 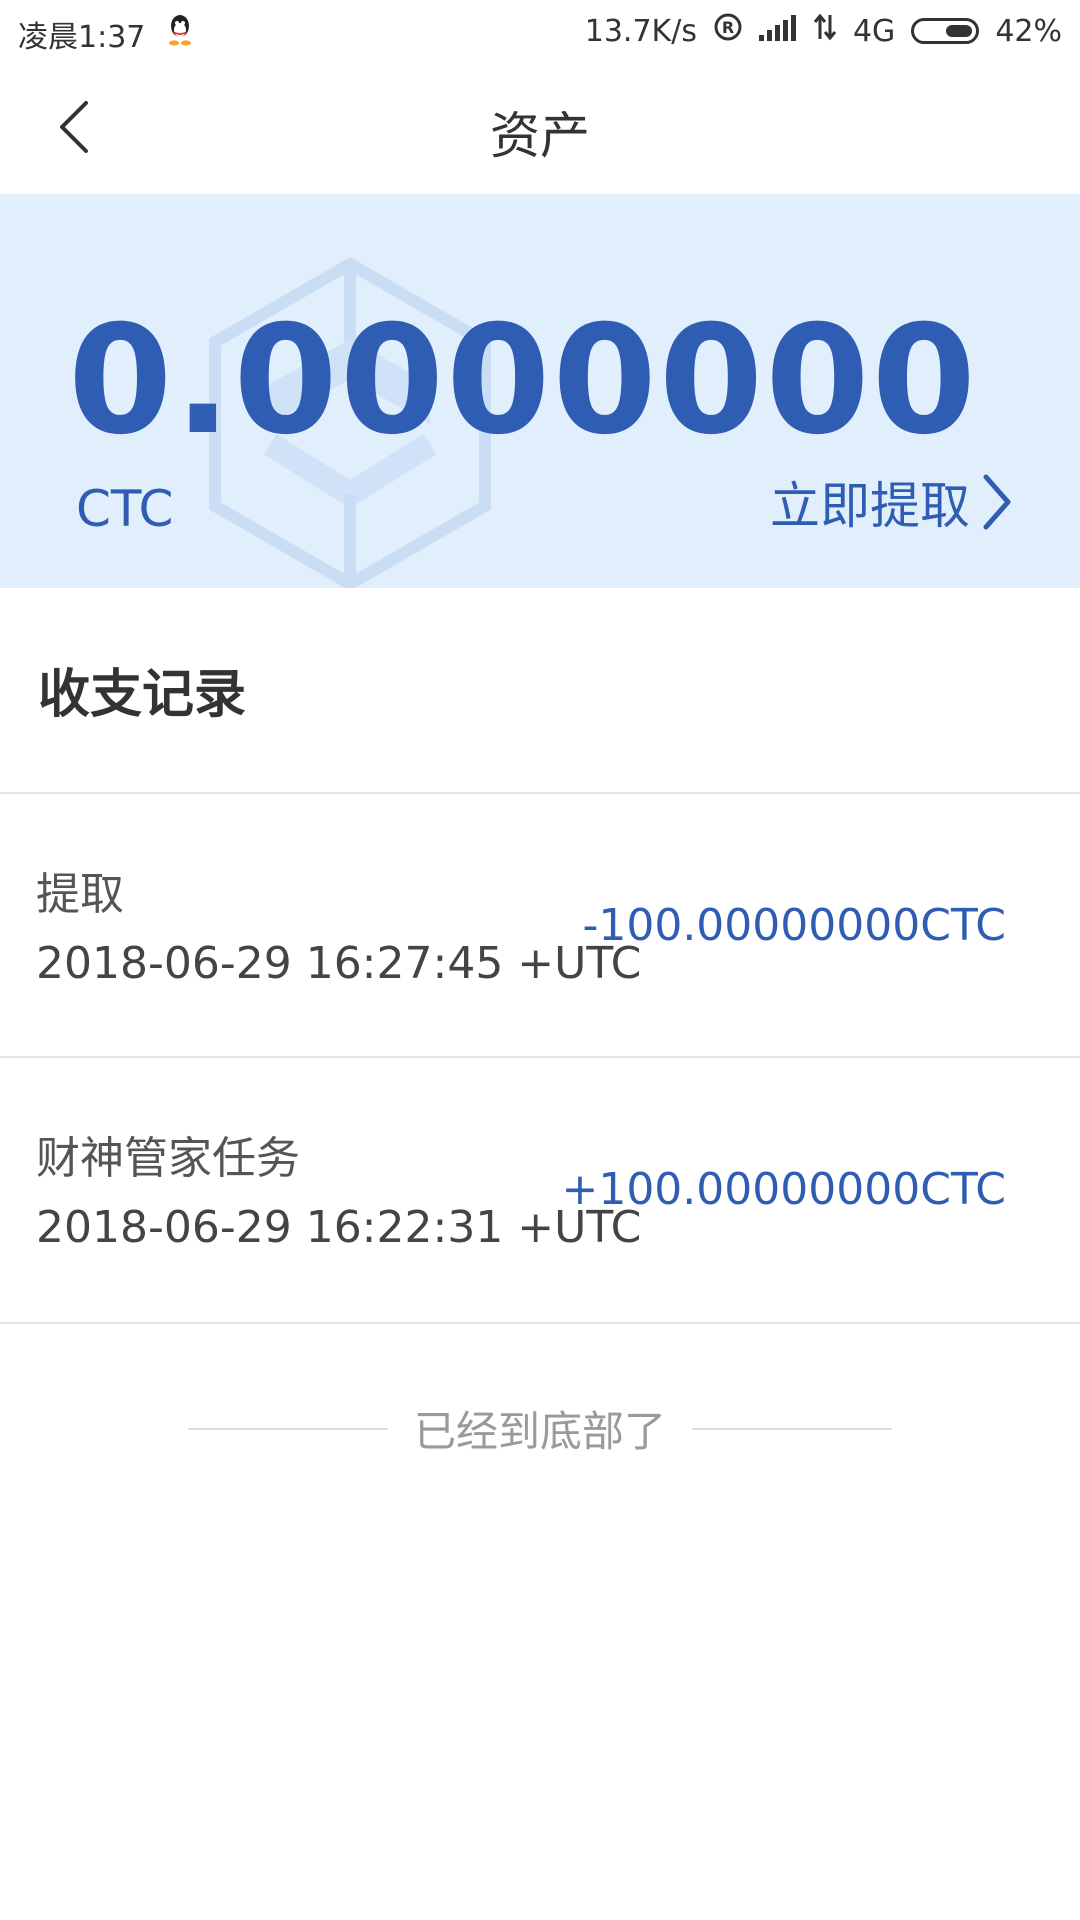 I want to click on end-line-left, so click(x=287, y=1428).